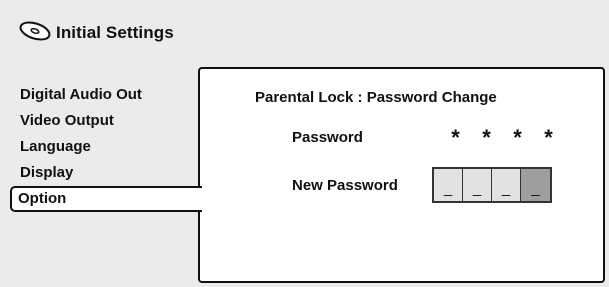 The image size is (609, 287). Describe the element at coordinates (115, 32) in the screenshot. I see `page-title: Initial Settings` at that location.